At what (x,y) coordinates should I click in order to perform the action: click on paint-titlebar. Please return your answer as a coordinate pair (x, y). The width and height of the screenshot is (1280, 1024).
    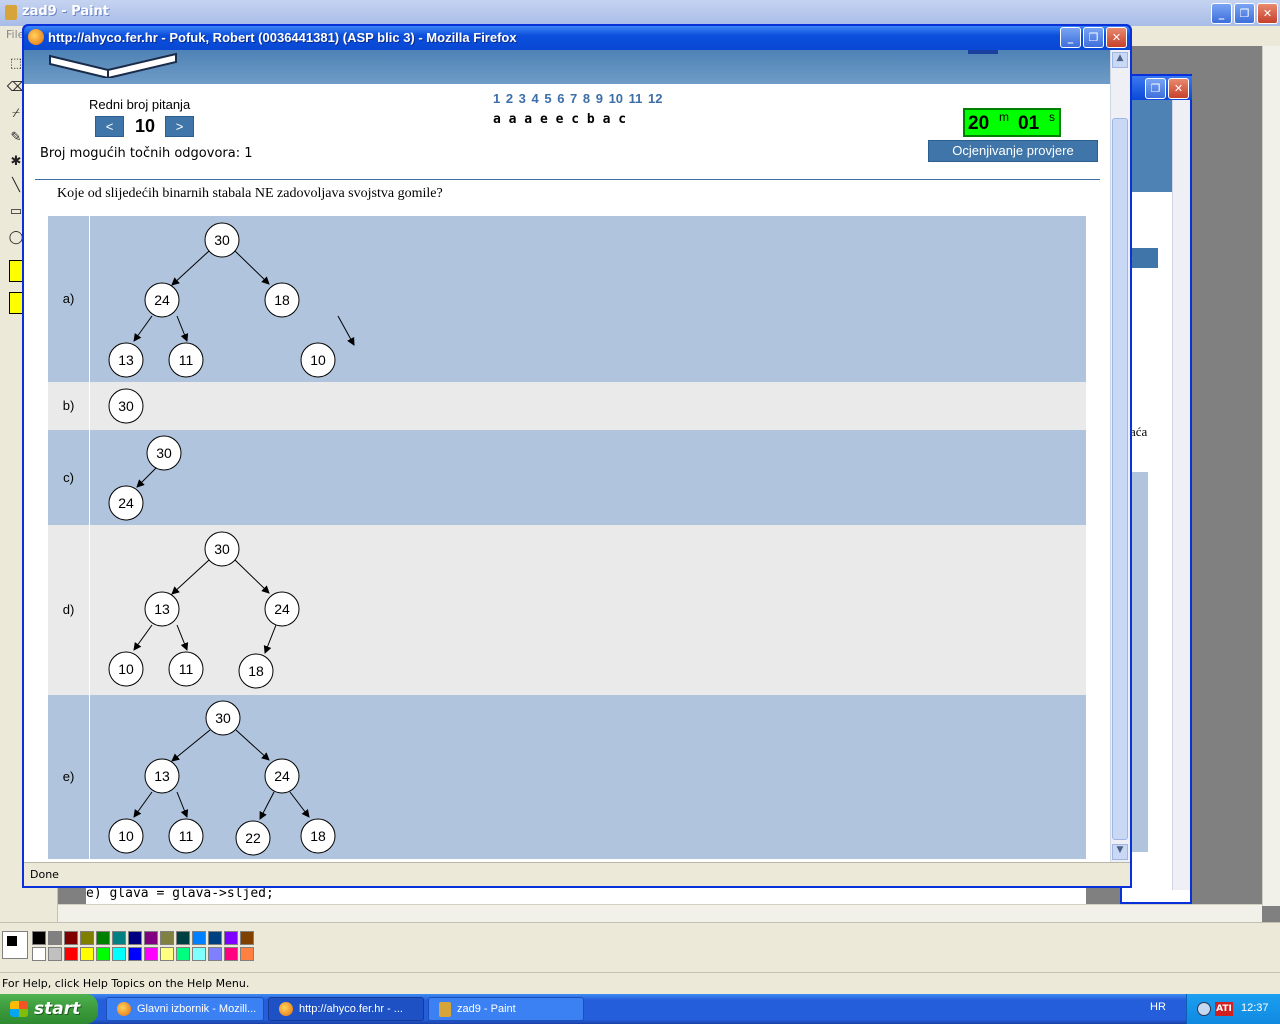
    Looking at the image, I should click on (640, 13).